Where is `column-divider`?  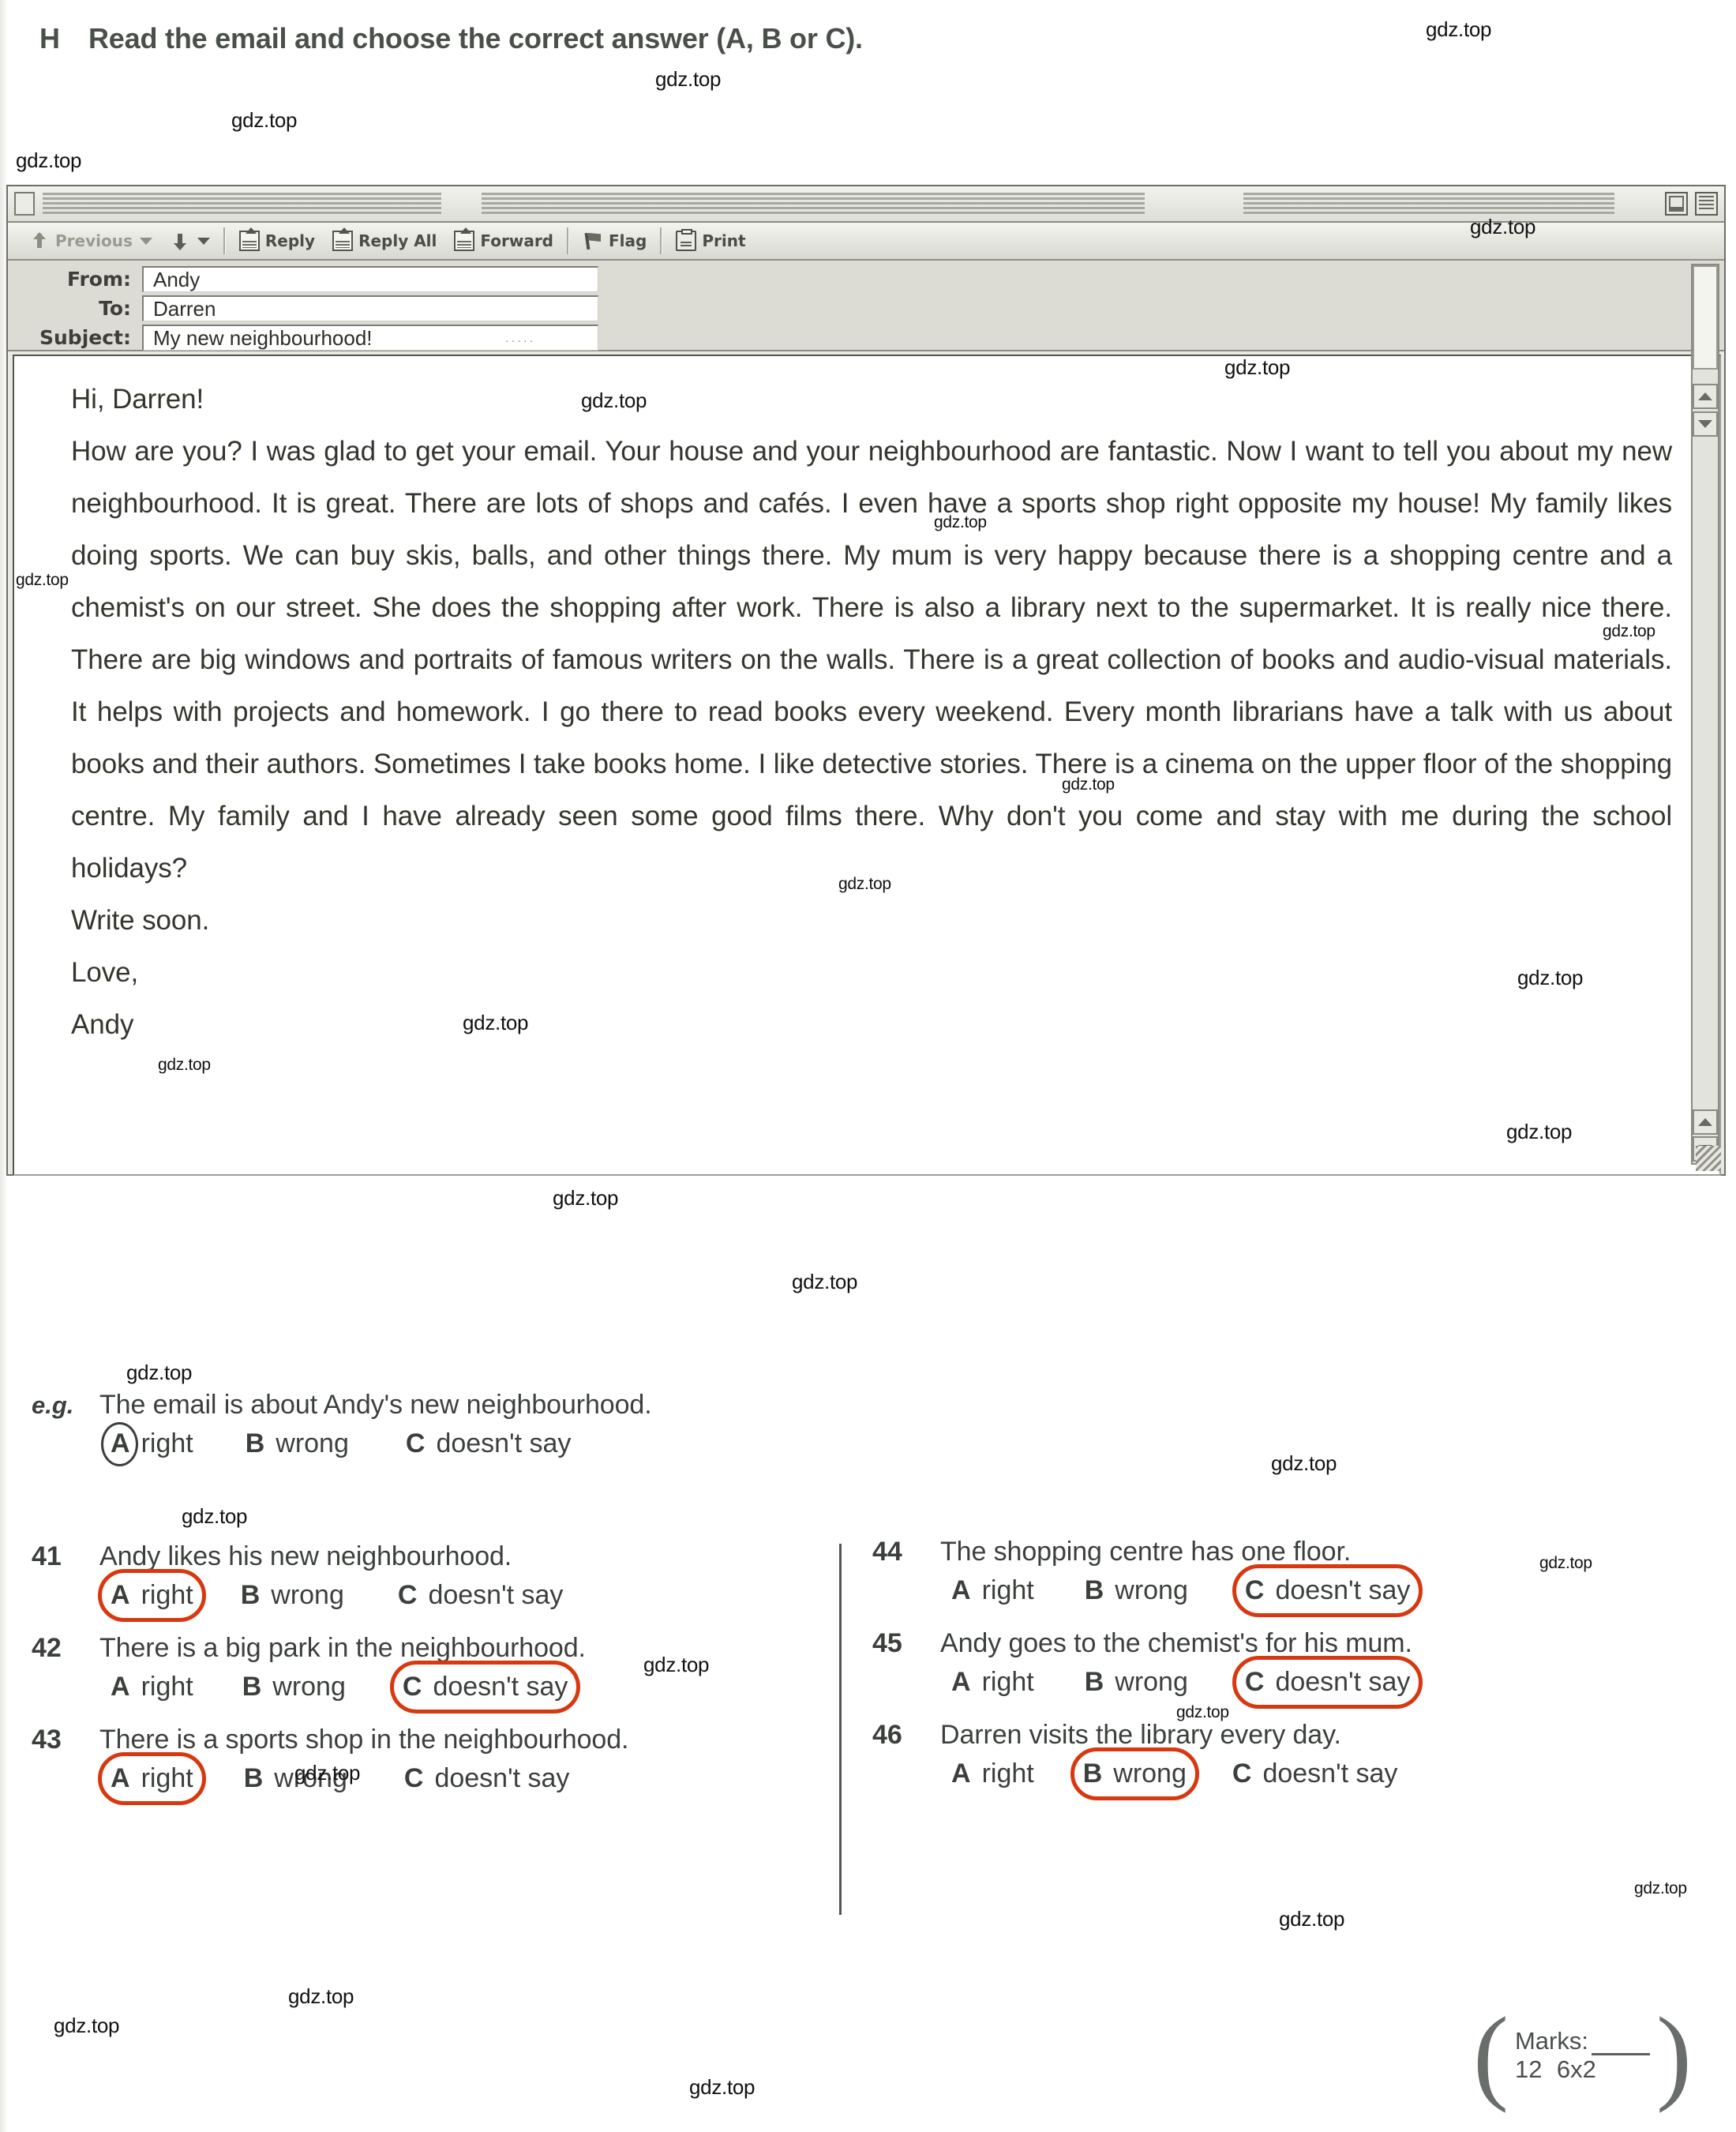 column-divider is located at coordinates (840, 1729).